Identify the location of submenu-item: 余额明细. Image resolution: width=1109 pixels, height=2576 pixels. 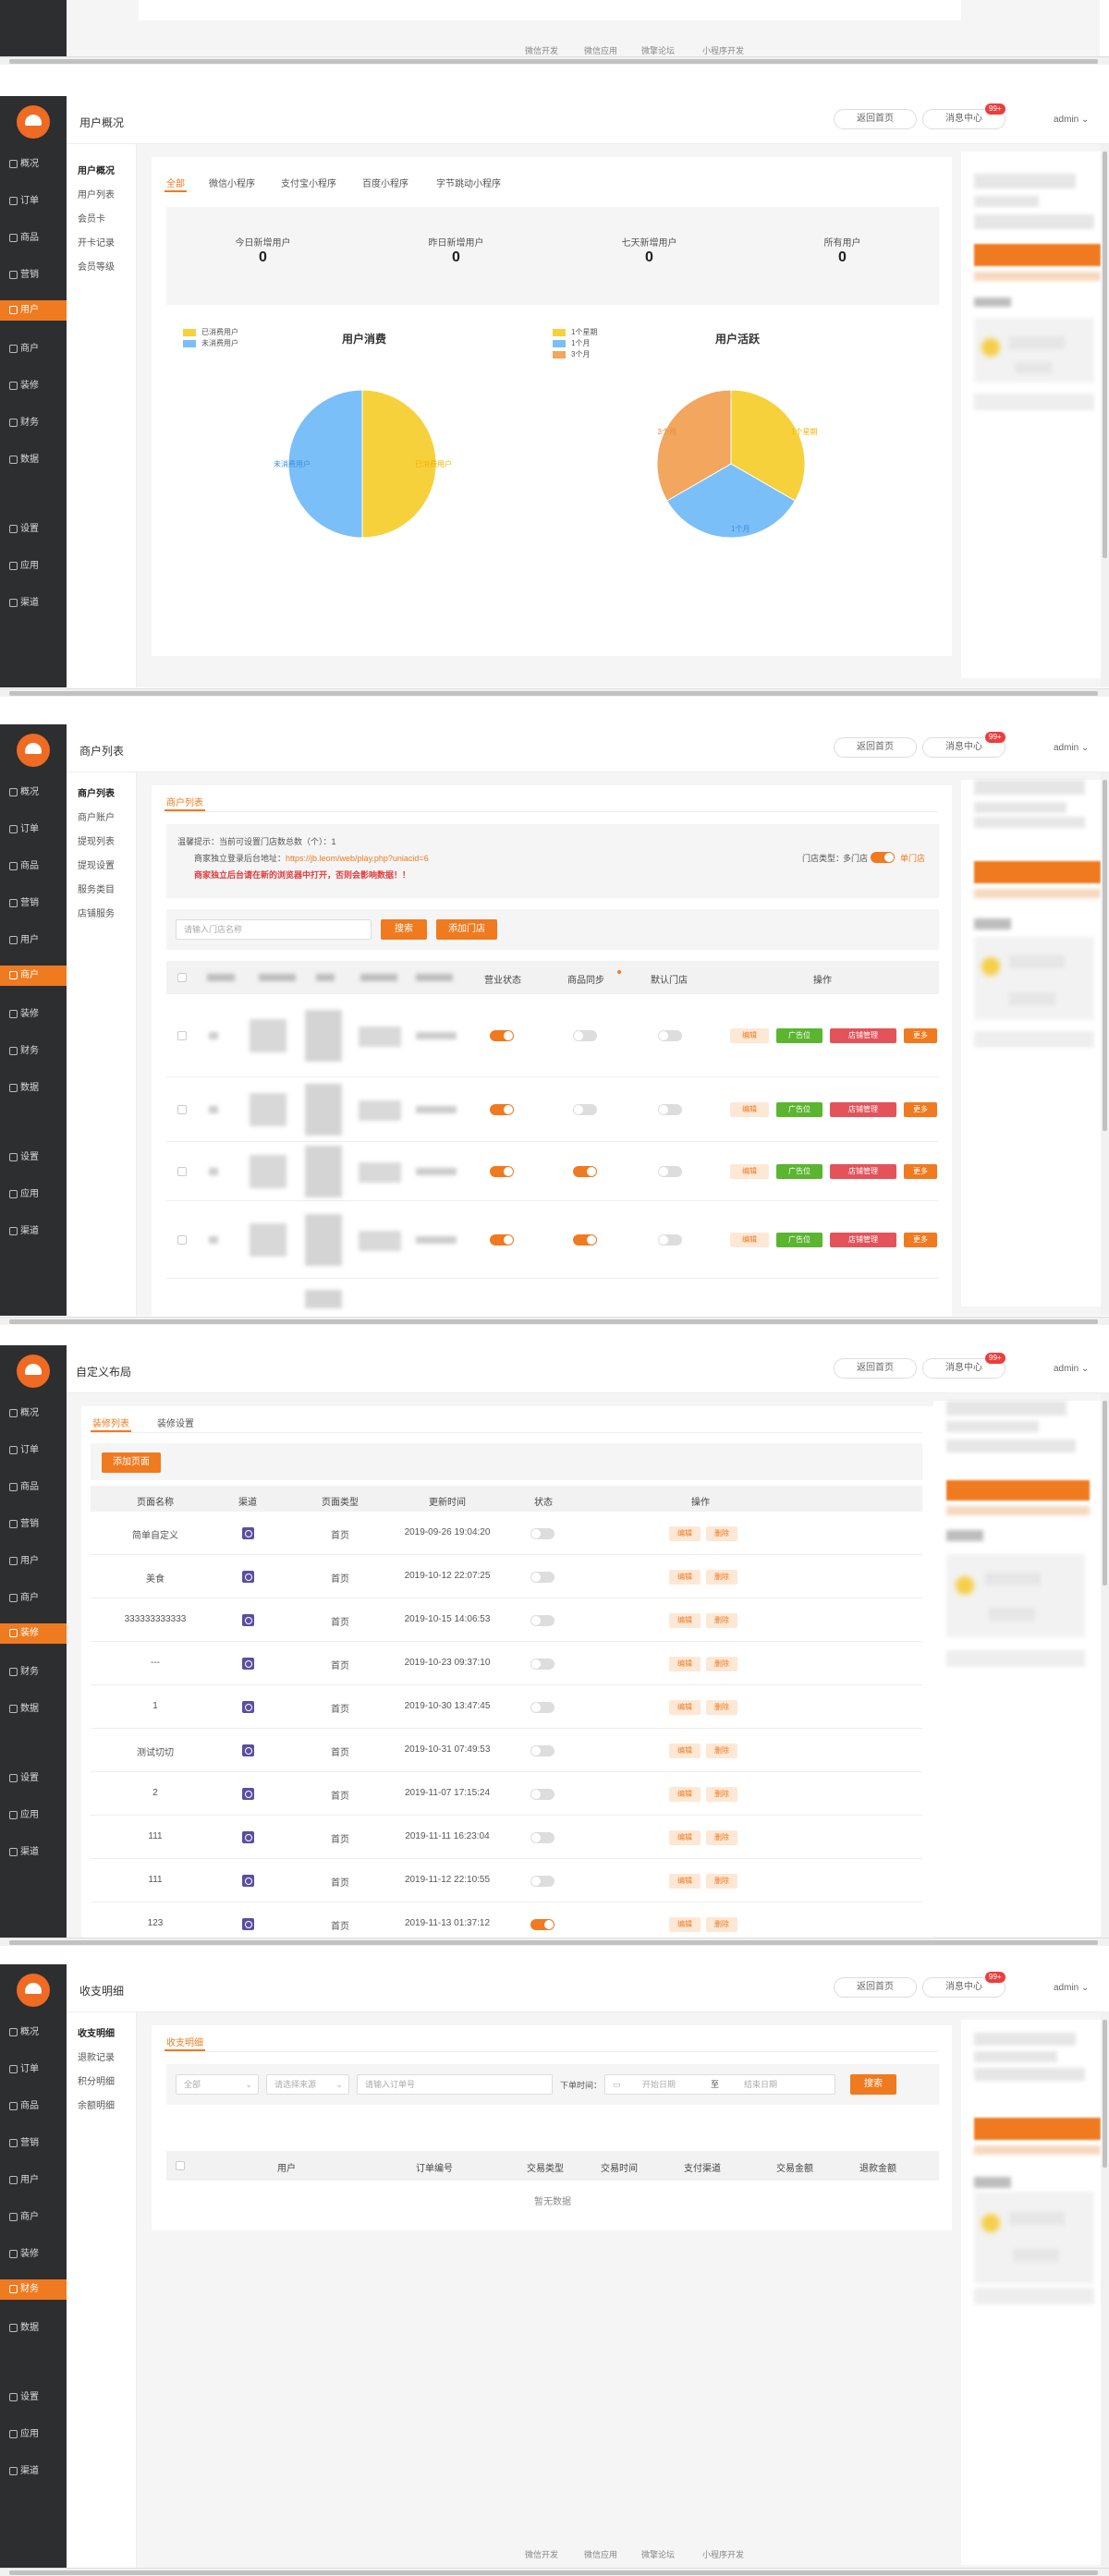
(96, 2104).